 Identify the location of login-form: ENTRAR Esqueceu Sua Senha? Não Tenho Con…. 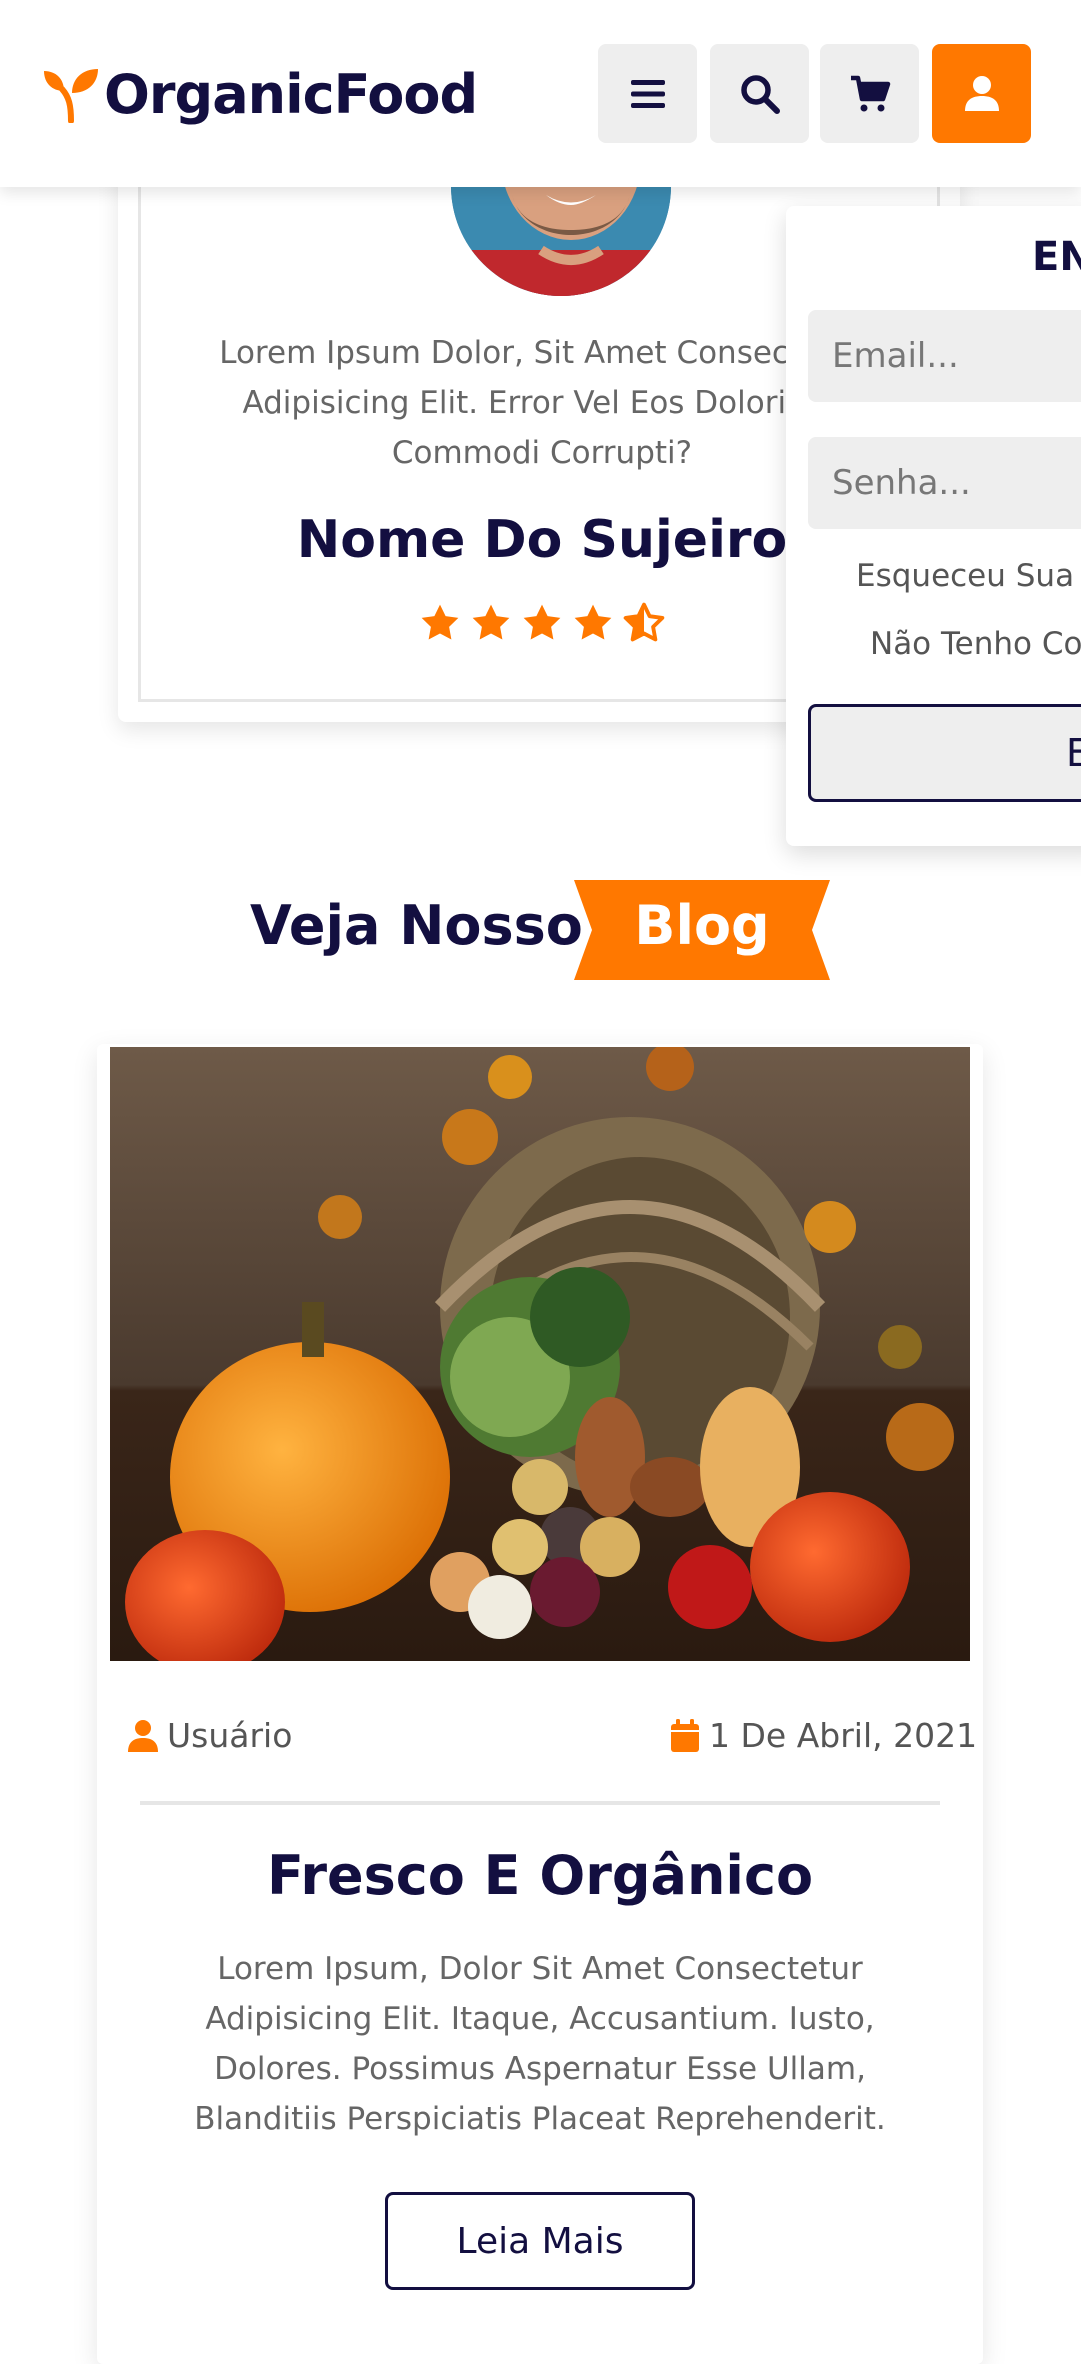
(933, 526).